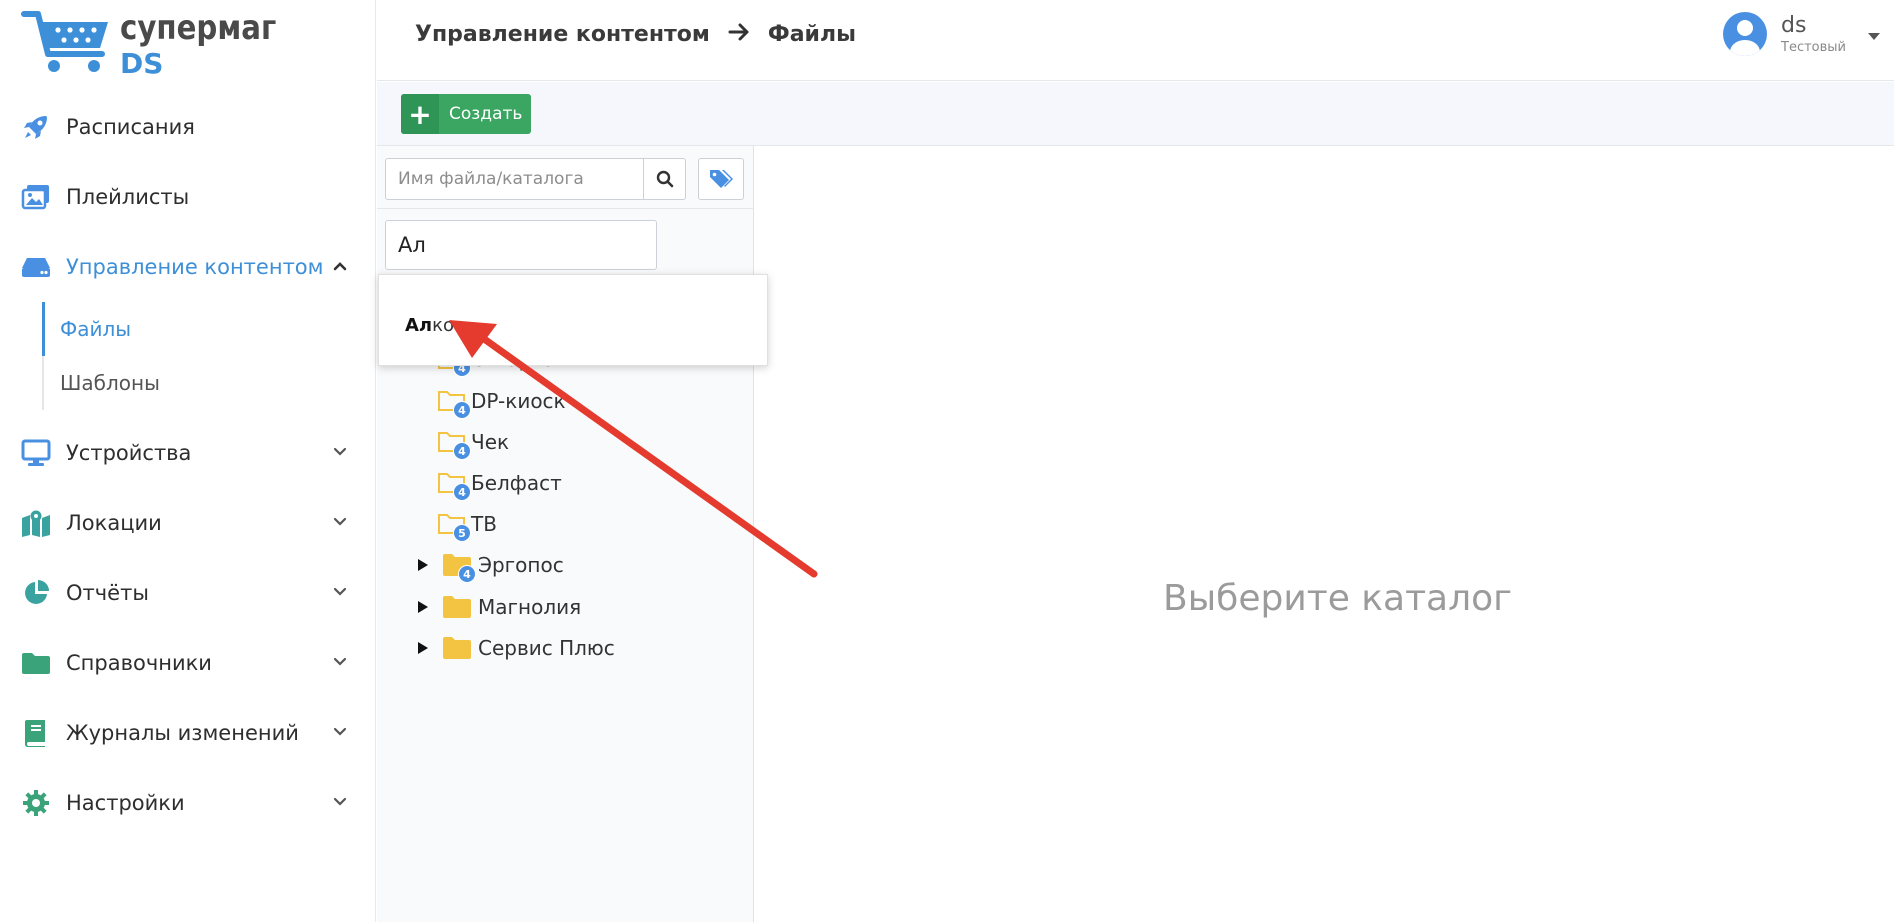 The height and width of the screenshot is (922, 1894). What do you see at coordinates (573, 320) in the screenshot?
I see `autocomplete-dropdown: Алко` at bounding box center [573, 320].